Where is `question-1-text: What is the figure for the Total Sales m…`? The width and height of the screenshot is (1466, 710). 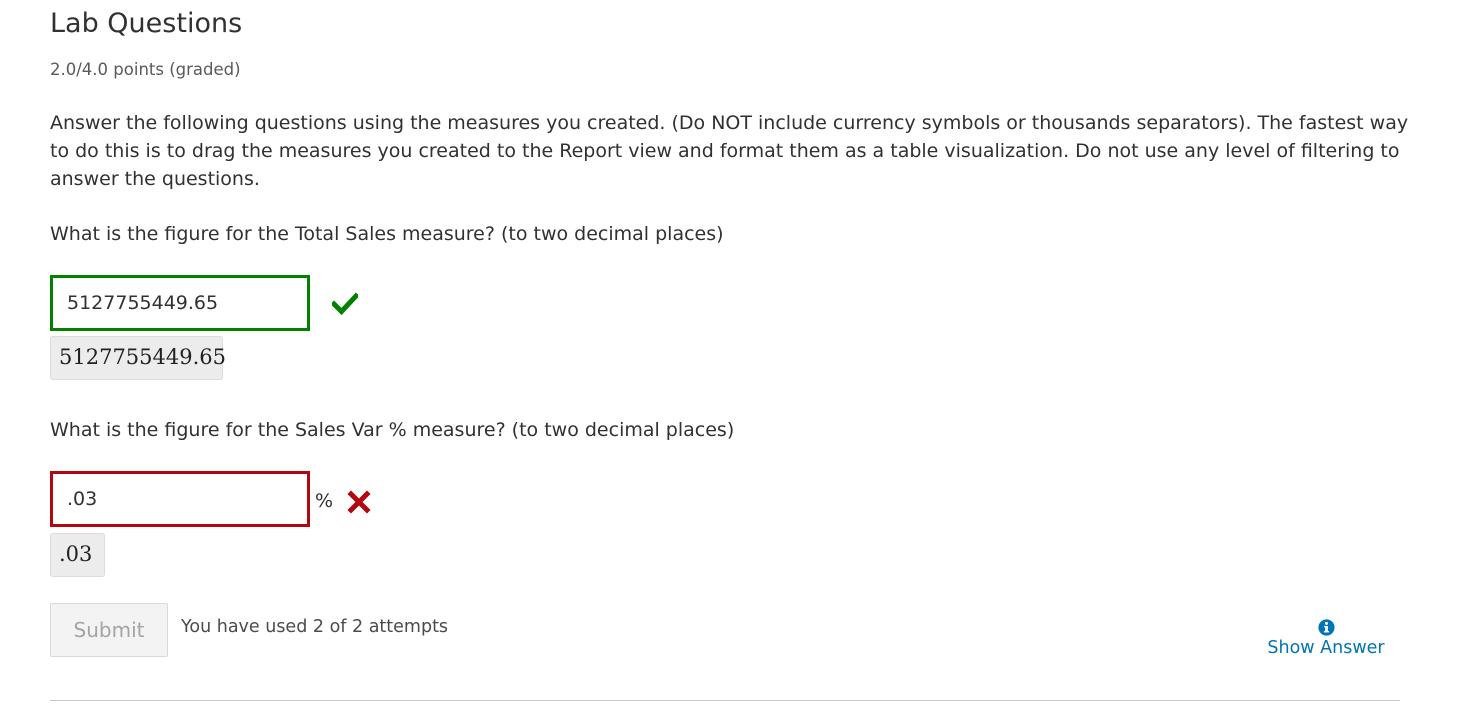
question-1-text: What is the figure for the Total Sales m… is located at coordinates (387, 234).